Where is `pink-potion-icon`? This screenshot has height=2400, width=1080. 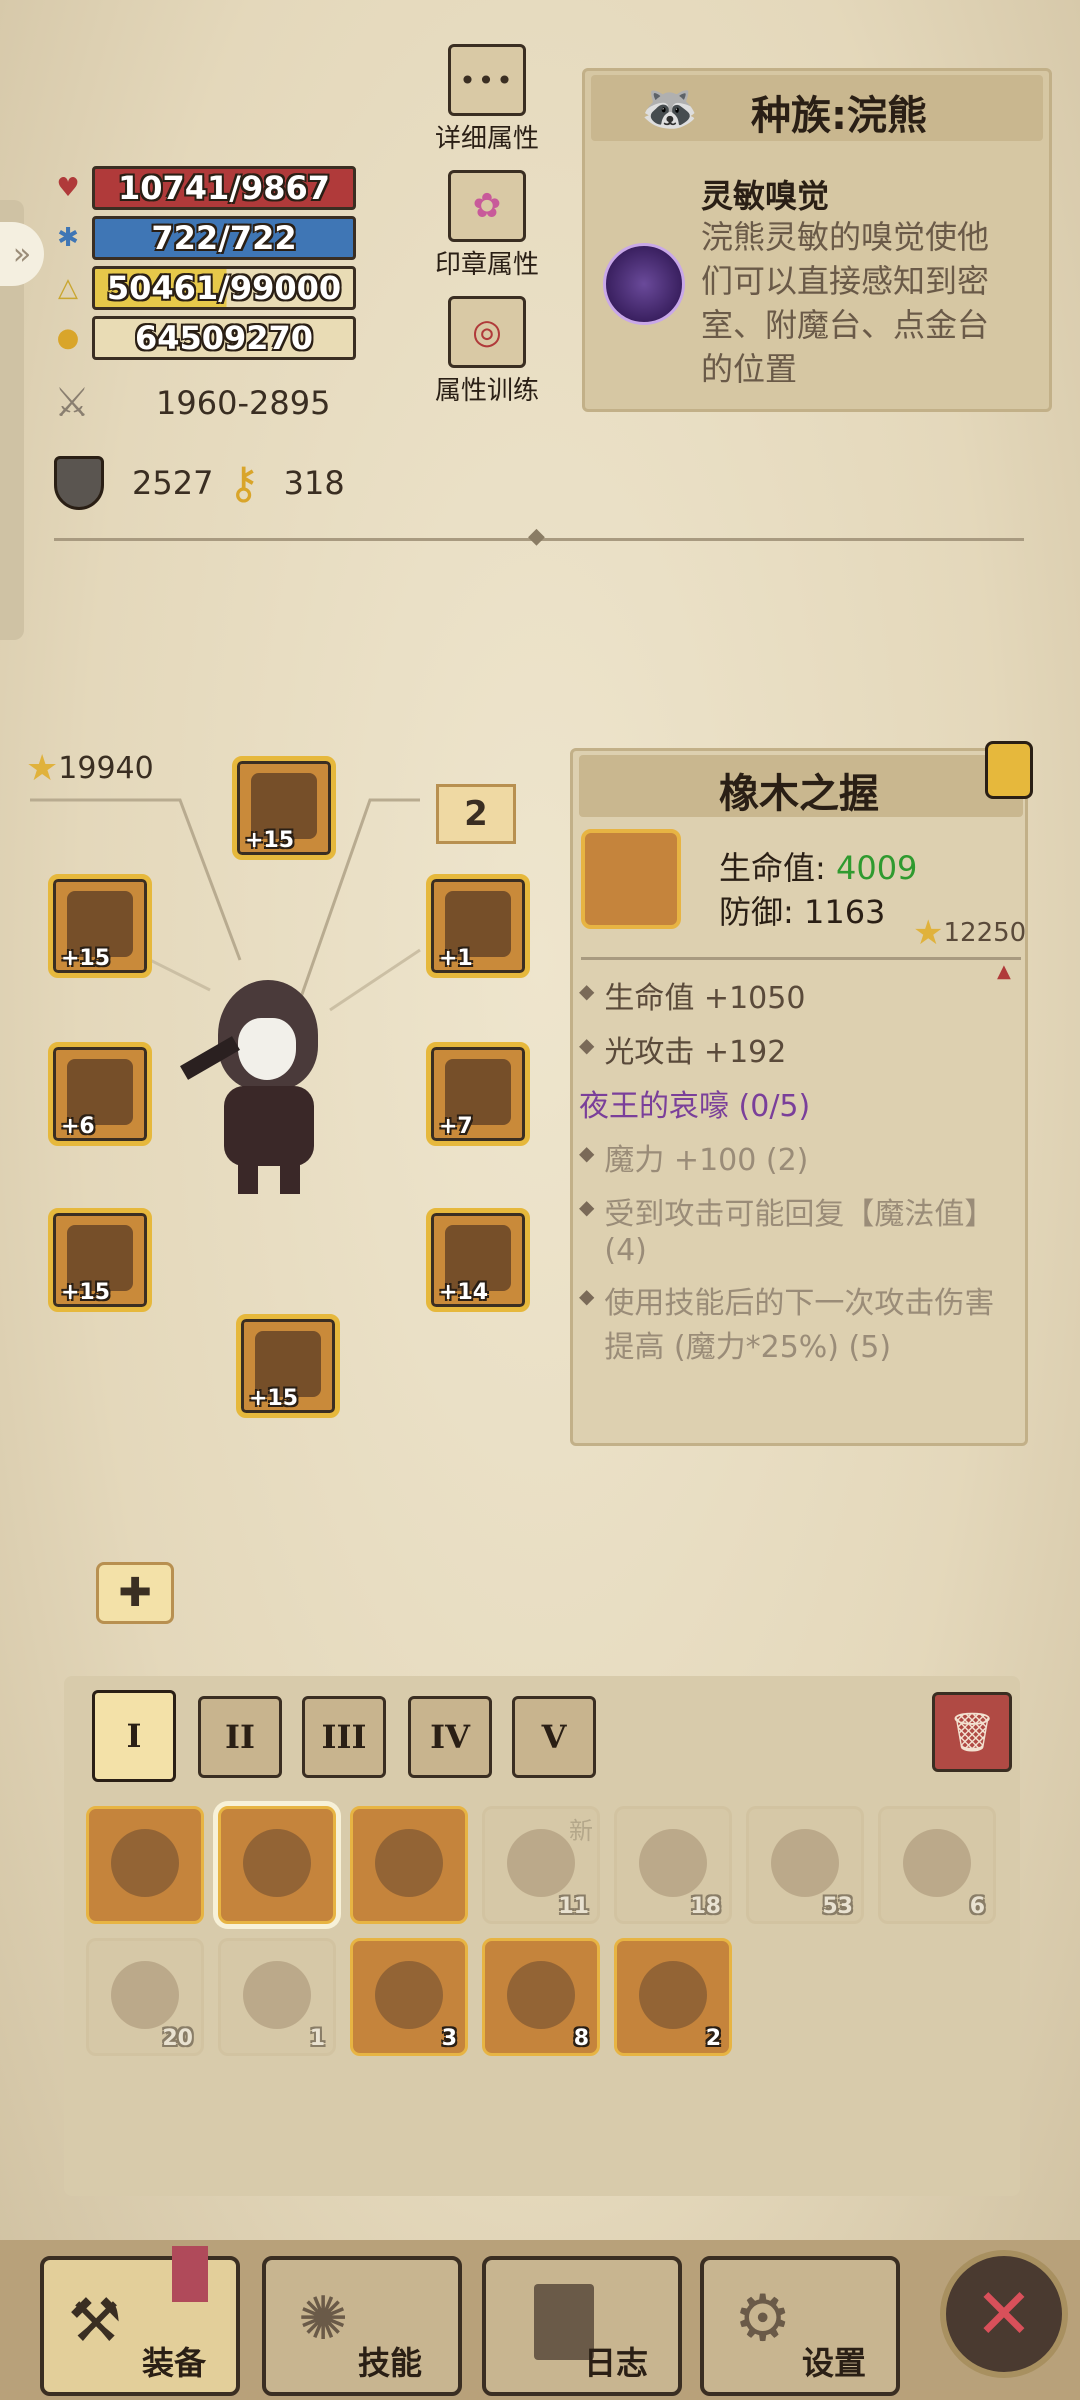 pink-potion-icon is located at coordinates (673, 1995).